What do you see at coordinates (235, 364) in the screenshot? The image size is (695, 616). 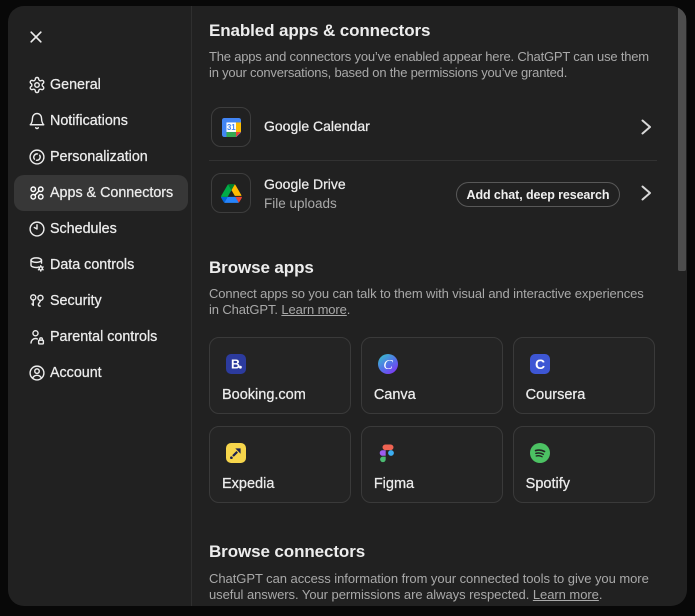 I see `svg-text: B` at bounding box center [235, 364].